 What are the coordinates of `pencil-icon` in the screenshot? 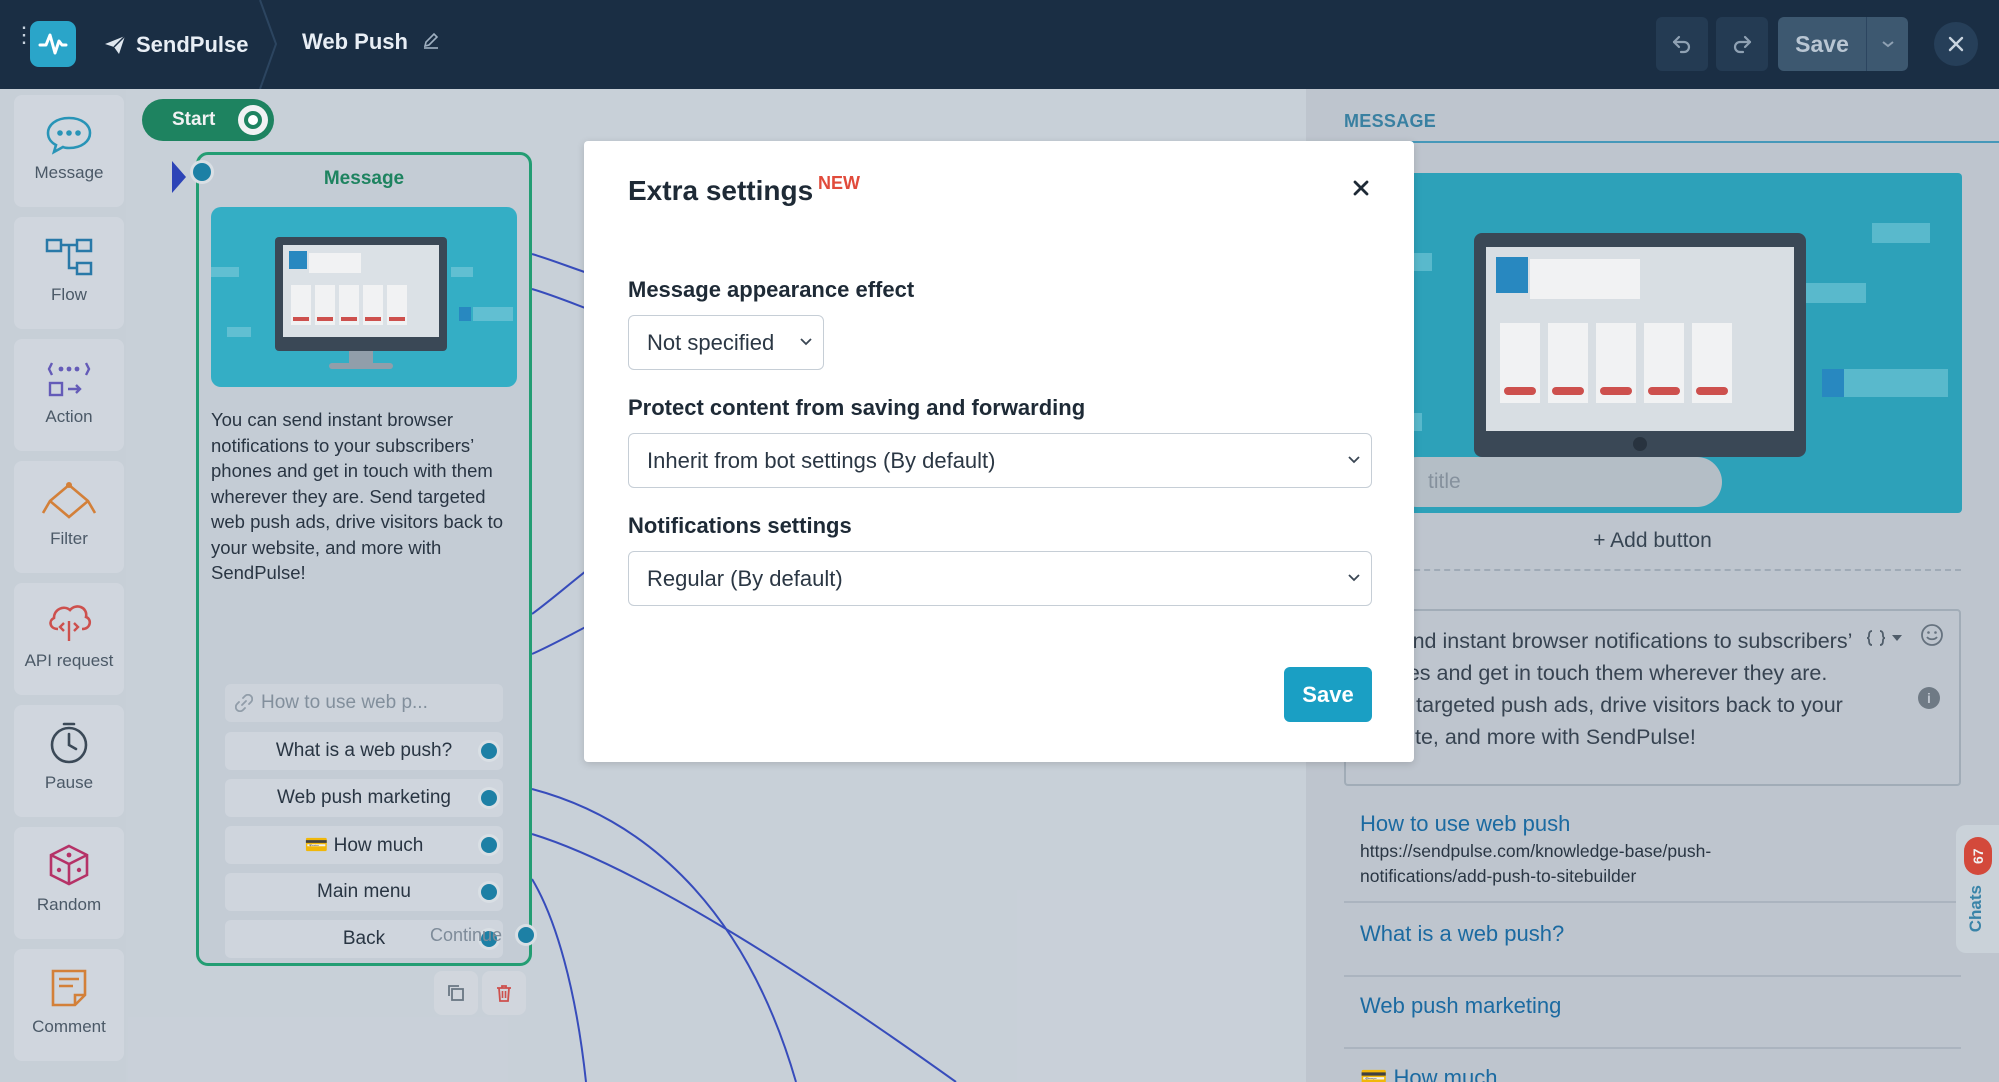 It's located at (431, 42).